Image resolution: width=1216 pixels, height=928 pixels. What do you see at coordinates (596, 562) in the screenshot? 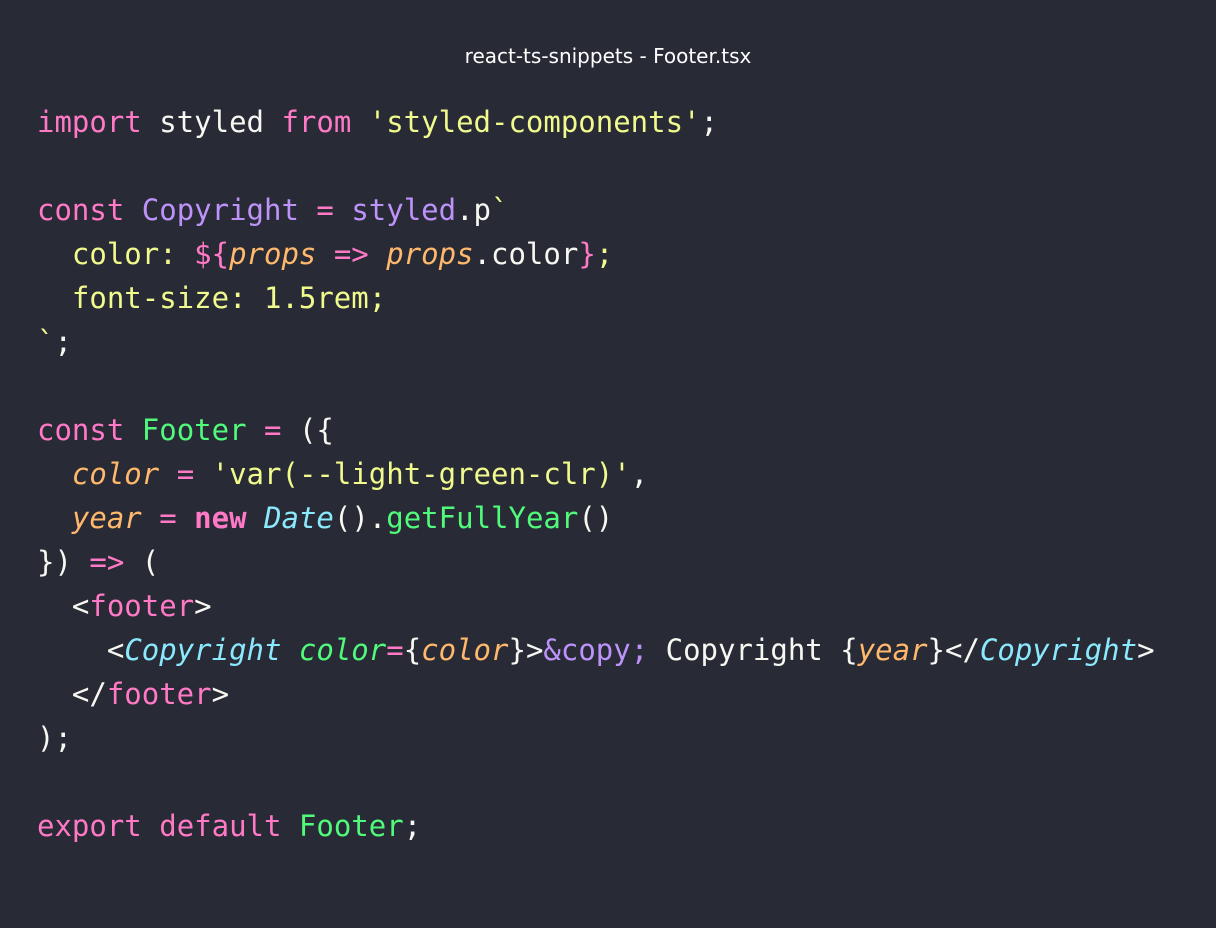
I see `code-line: }) => (` at bounding box center [596, 562].